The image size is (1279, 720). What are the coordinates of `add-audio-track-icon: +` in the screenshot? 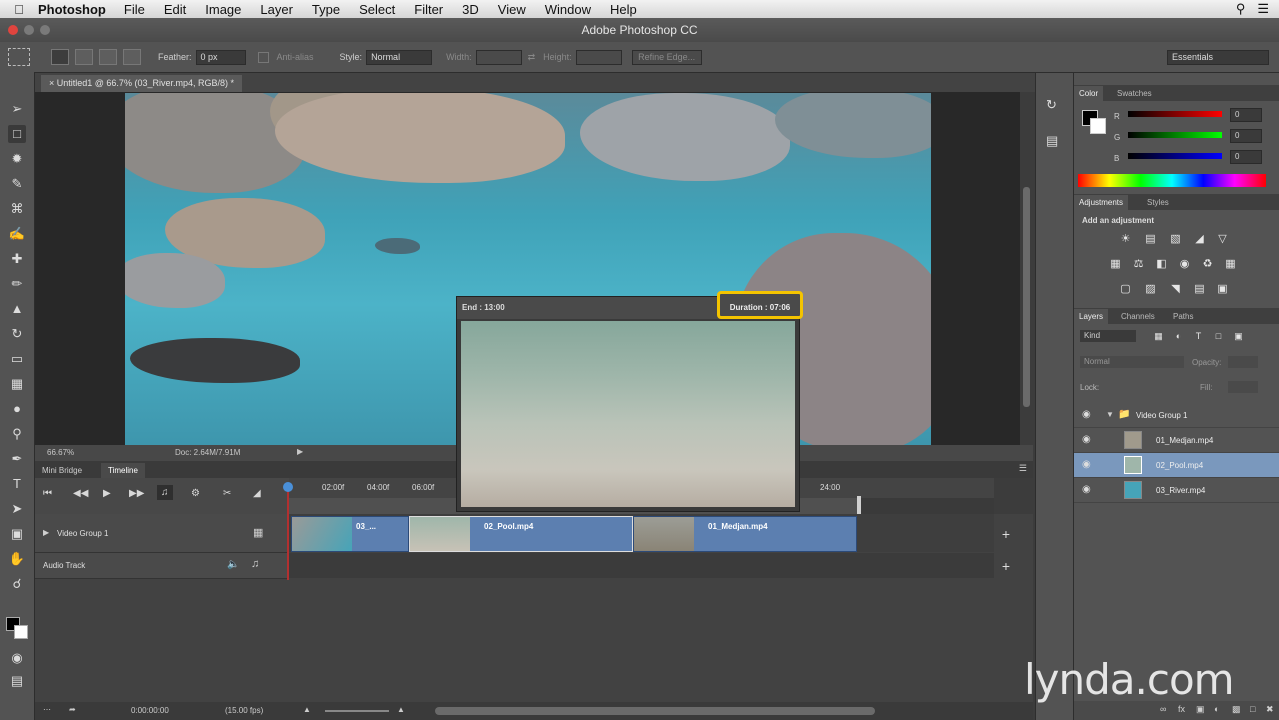 It's located at (1006, 566).